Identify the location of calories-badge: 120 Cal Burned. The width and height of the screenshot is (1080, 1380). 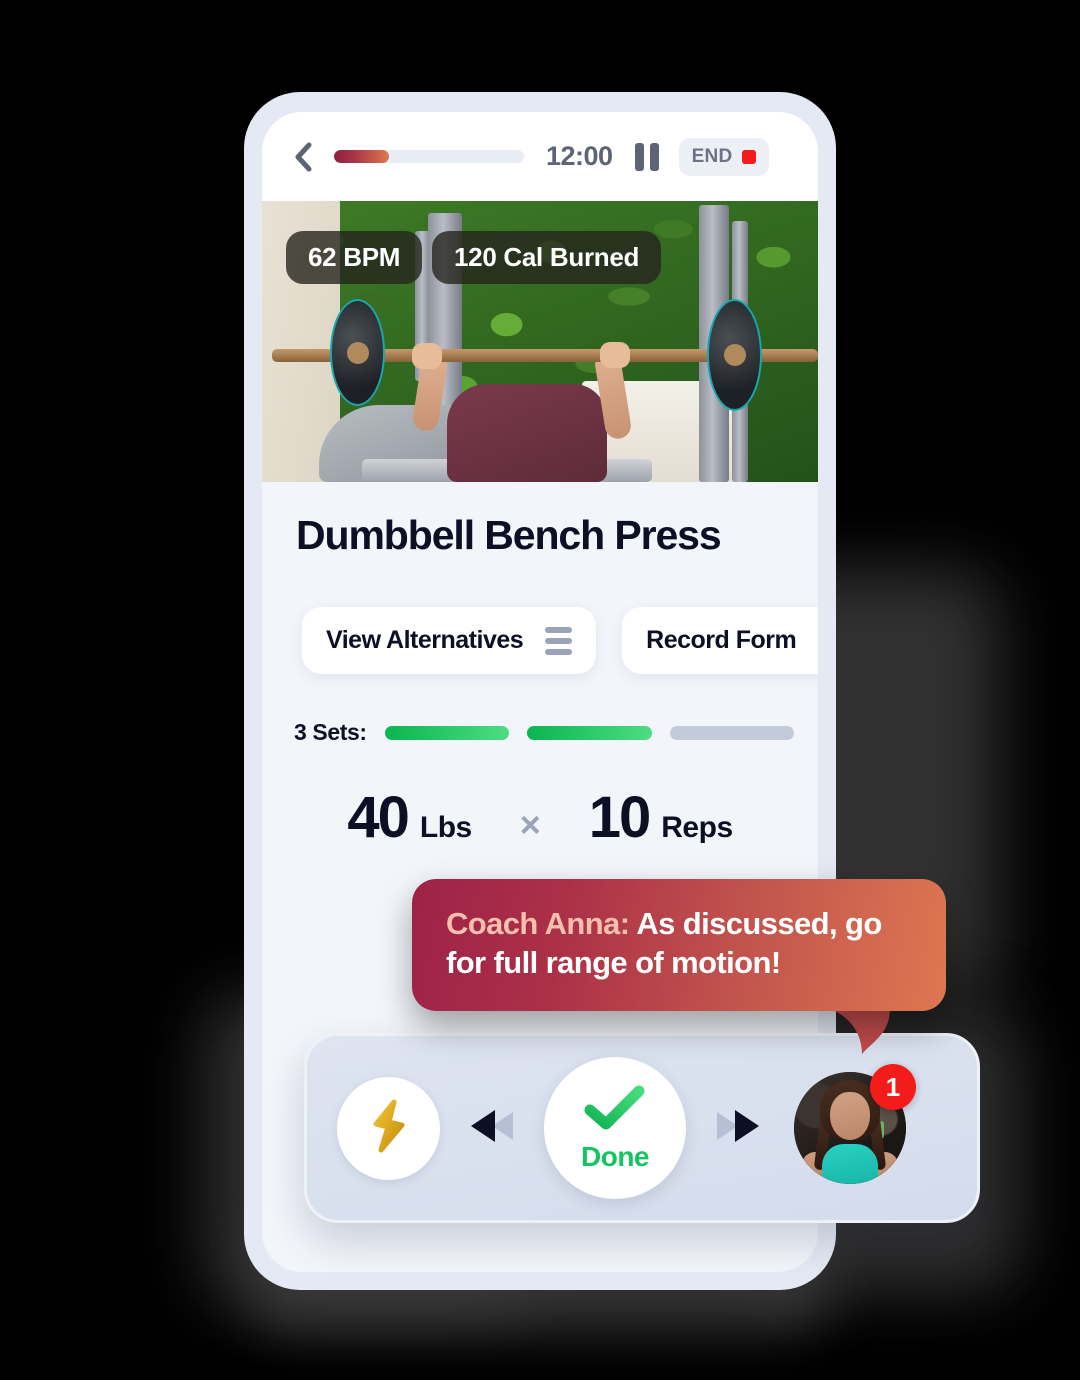
(547, 257).